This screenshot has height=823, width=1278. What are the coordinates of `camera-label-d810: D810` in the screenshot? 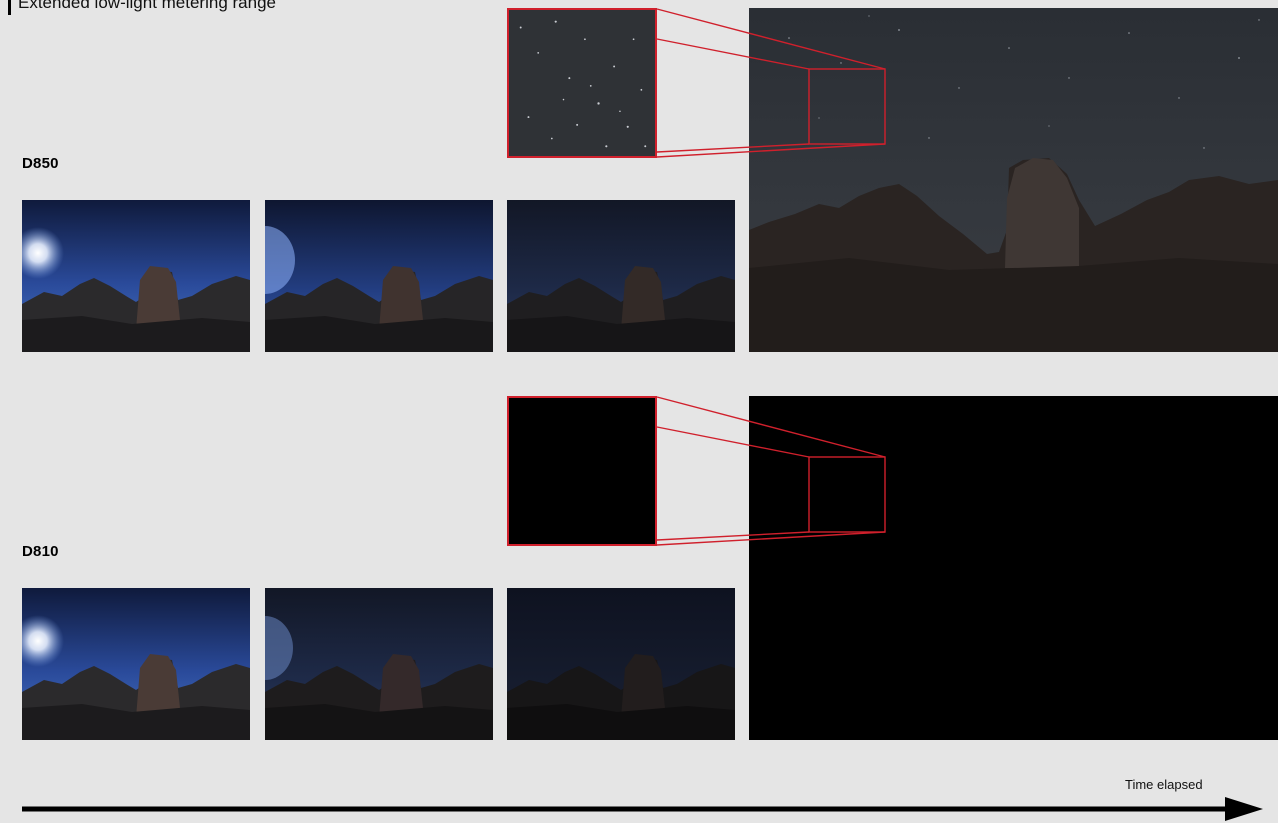 It's located at (40, 551).